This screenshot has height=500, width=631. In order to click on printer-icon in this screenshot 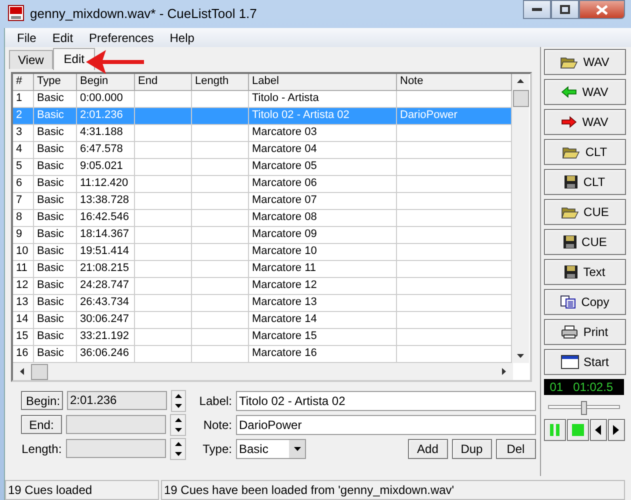, I will do `click(569, 332)`.